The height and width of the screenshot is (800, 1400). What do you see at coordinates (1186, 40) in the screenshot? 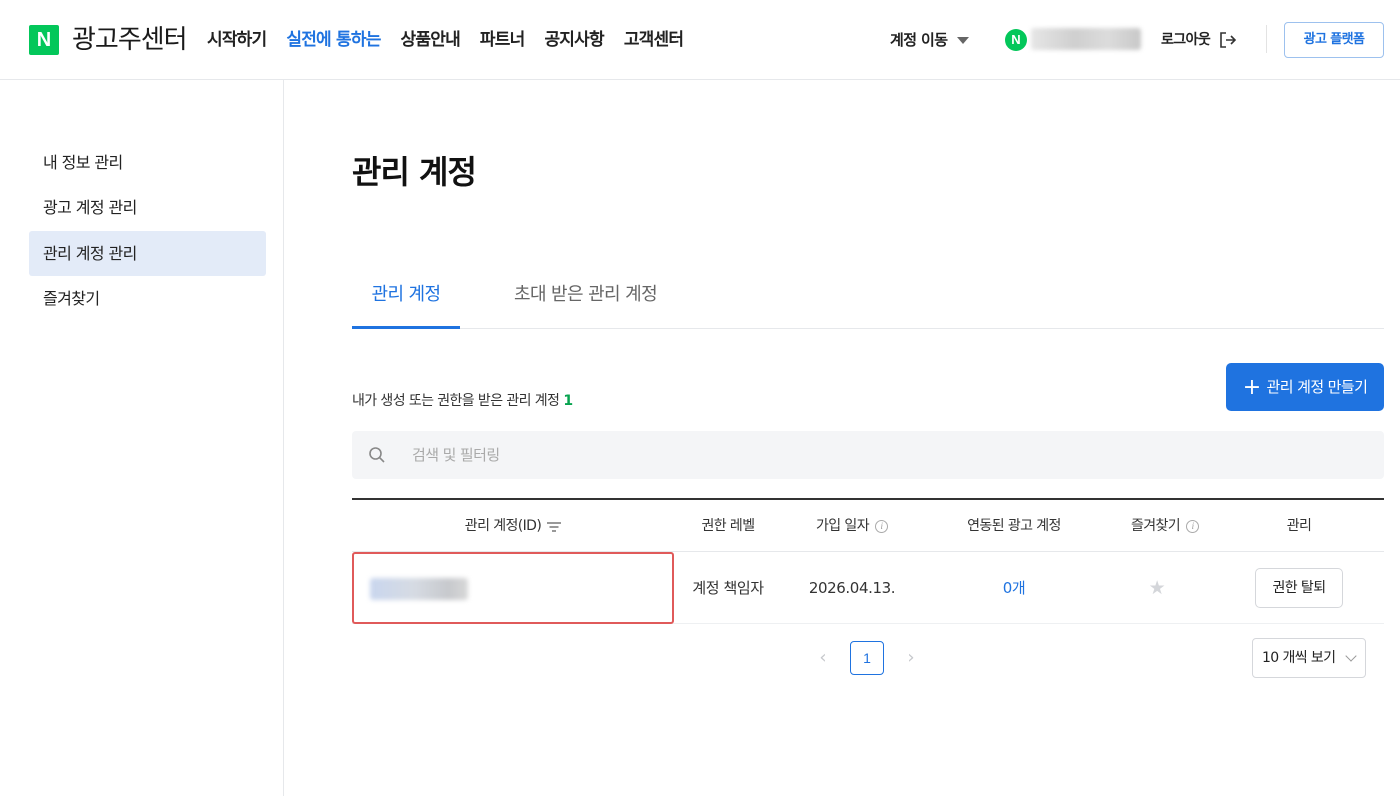
I see `logout-label: 로그아웃` at bounding box center [1186, 40].